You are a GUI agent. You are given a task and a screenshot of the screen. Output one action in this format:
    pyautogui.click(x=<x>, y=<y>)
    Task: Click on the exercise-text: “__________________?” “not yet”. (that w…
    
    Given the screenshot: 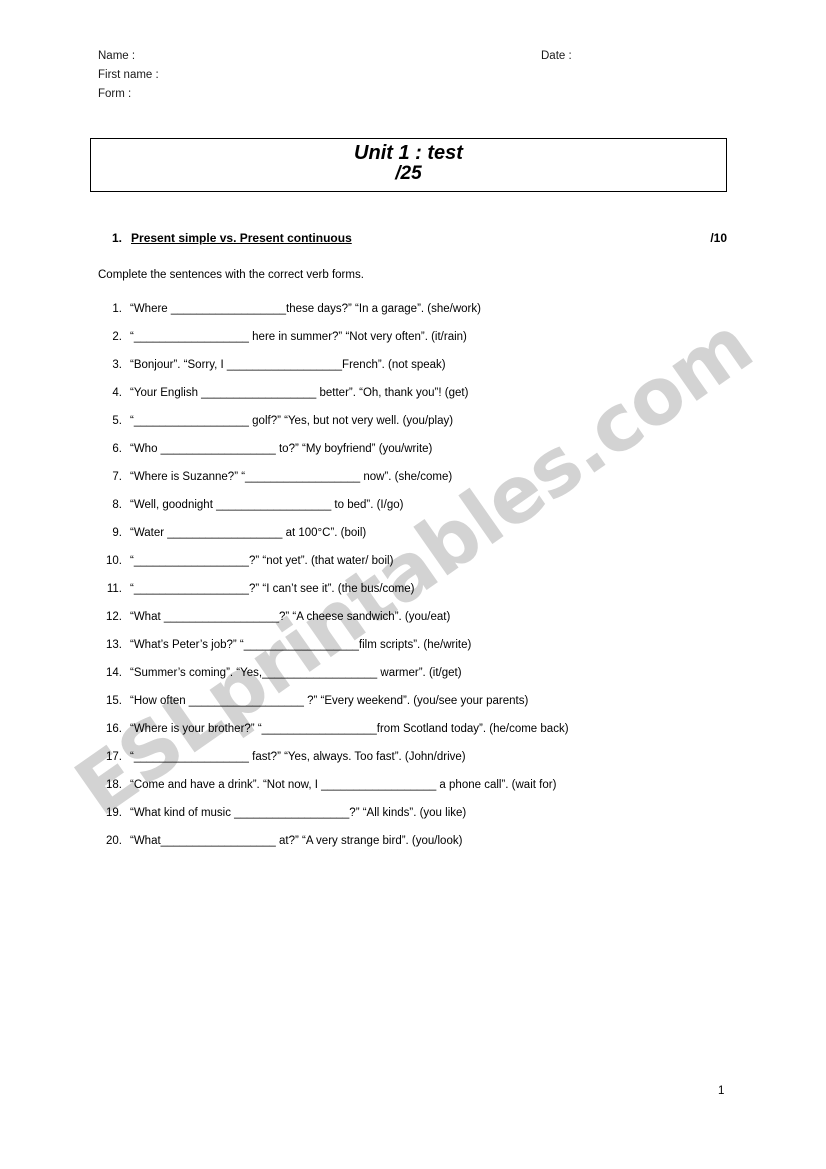 What is the action you would take?
    pyautogui.click(x=262, y=561)
    